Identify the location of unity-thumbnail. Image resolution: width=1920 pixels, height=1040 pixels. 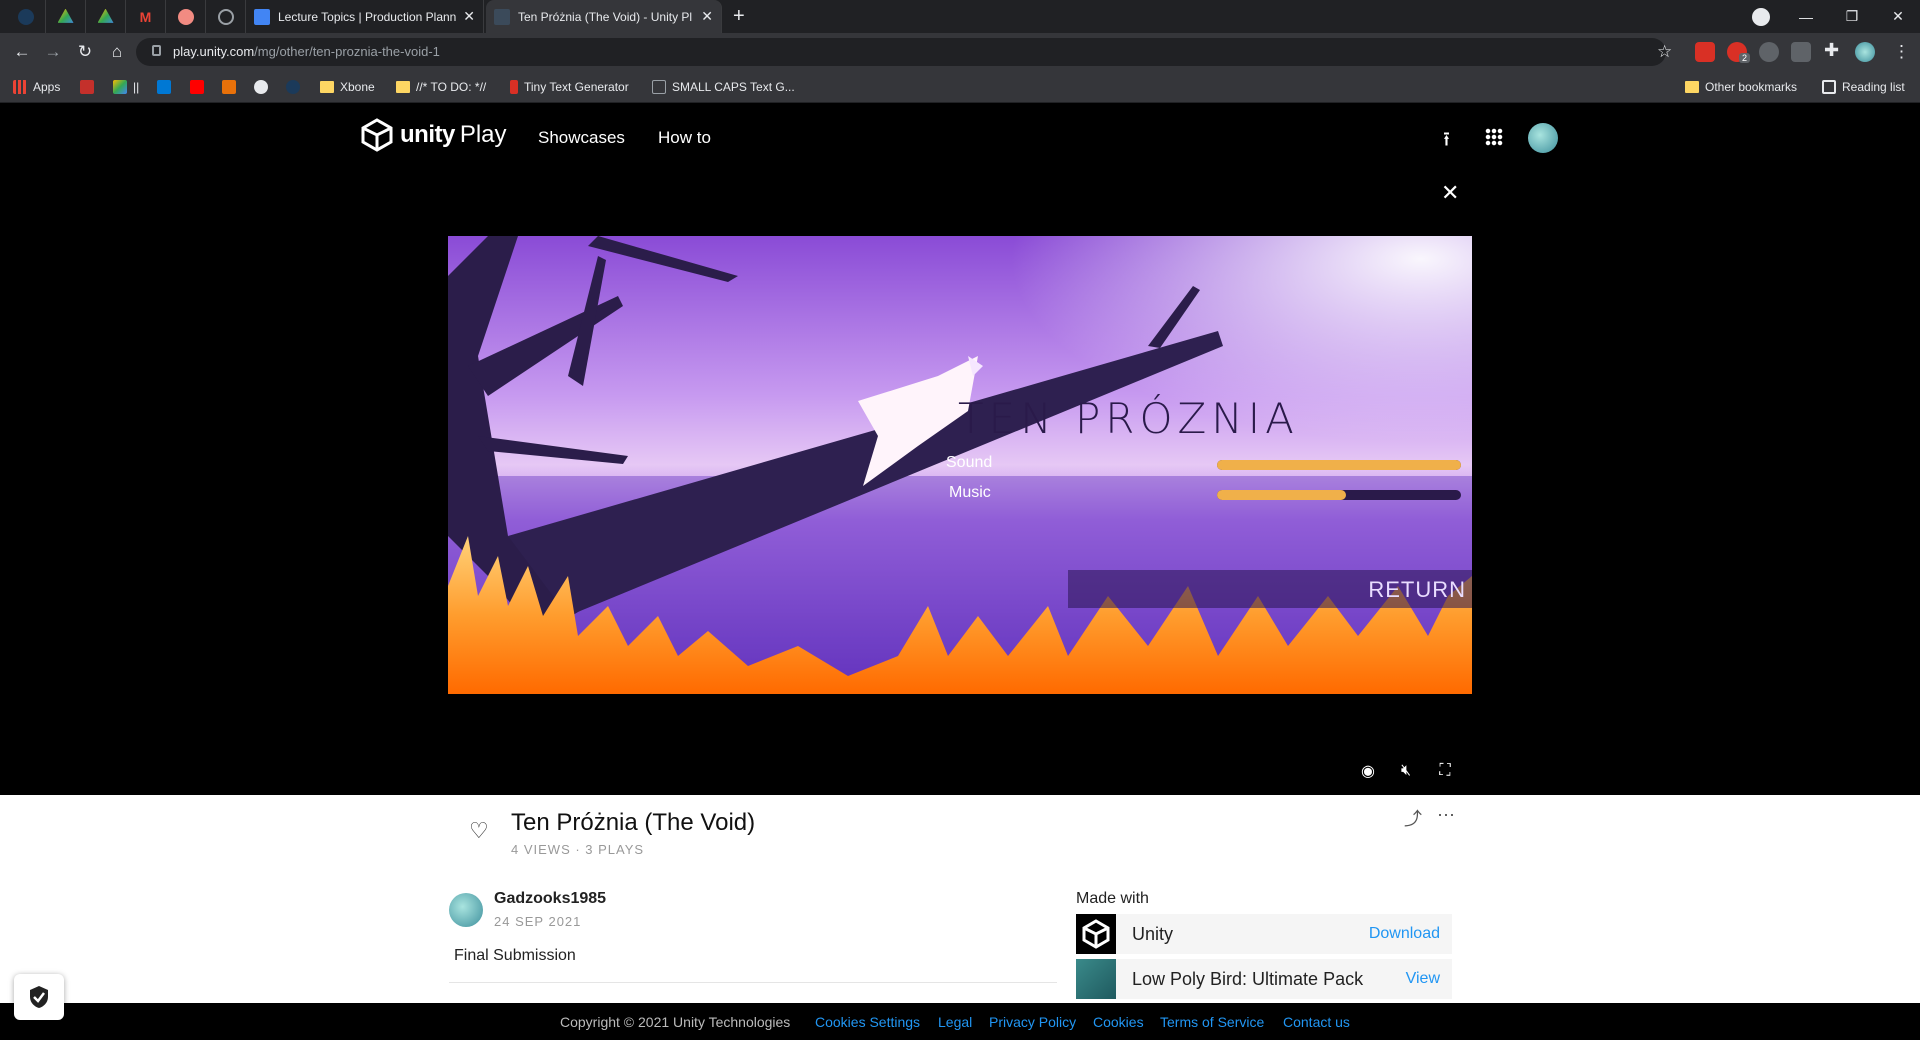
(1096, 934).